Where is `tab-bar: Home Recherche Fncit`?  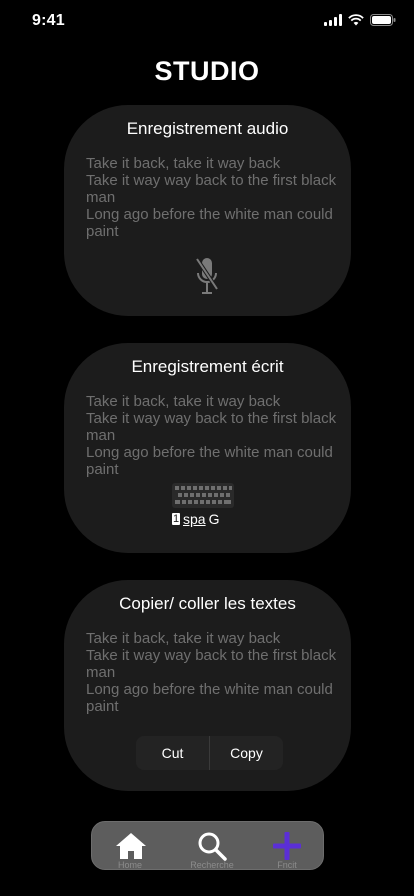 tab-bar: Home Recherche Fncit is located at coordinates (207, 845).